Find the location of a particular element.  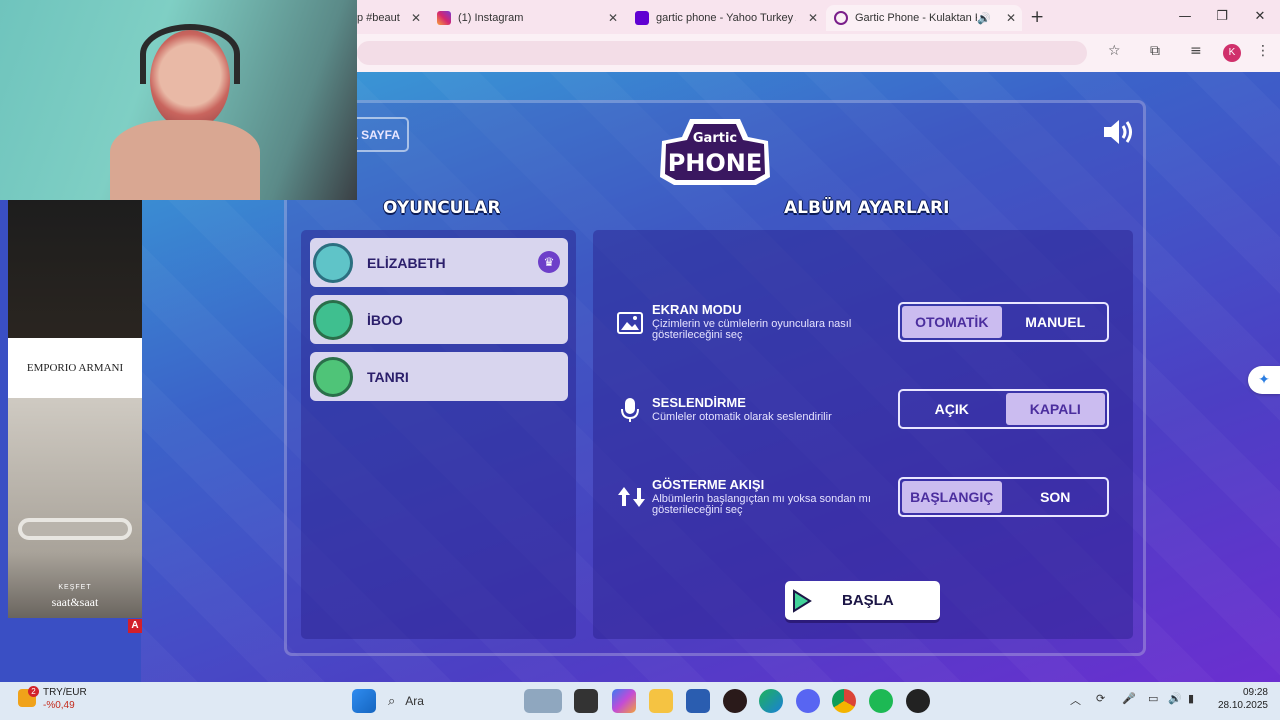

tray-chevron-icon: ︿ is located at coordinates (1075, 700).